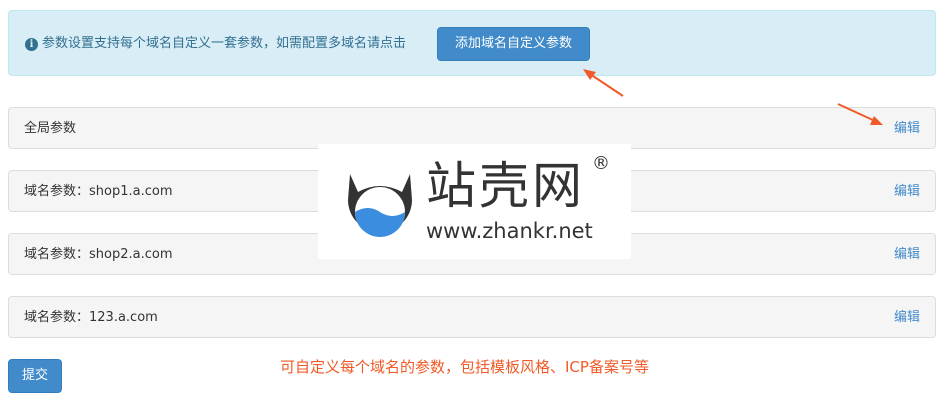 The width and height of the screenshot is (950, 404). I want to click on arrow-to-add-button, so click(603, 83).